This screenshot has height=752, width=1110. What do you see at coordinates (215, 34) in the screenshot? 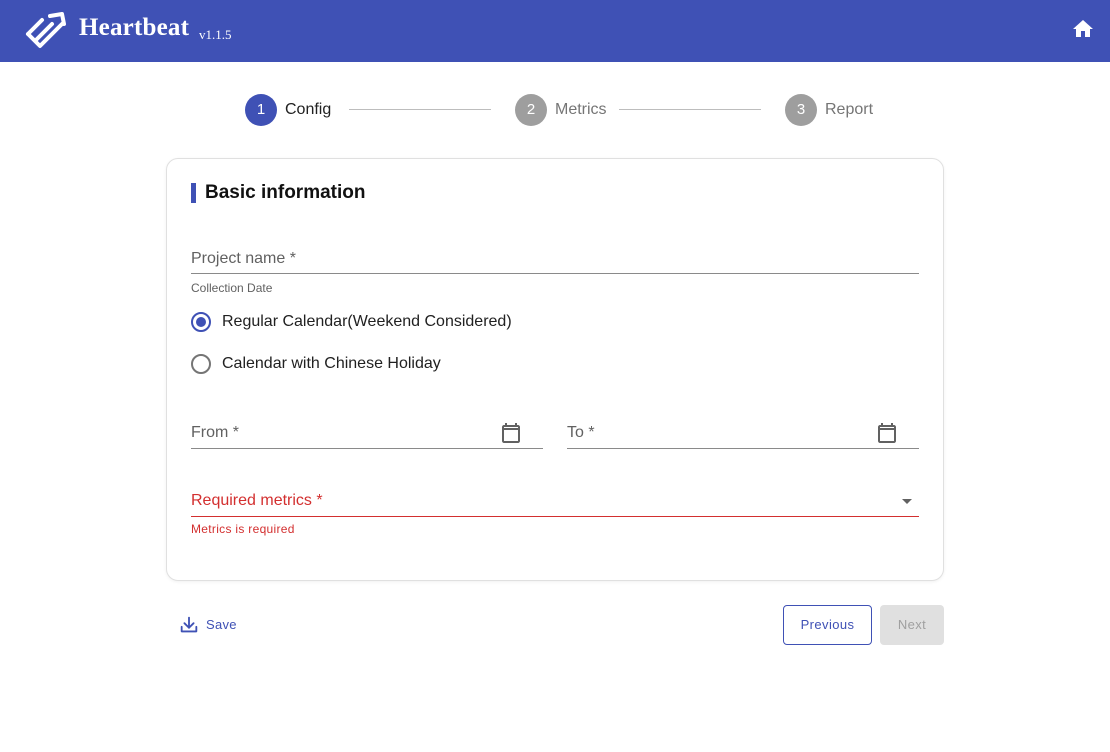
I see `app-version: v1.1.5` at bounding box center [215, 34].